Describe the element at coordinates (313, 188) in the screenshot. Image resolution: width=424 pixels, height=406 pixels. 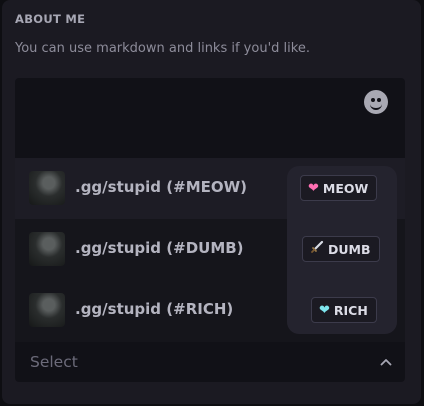
I see `pink-heart-icon: ❤` at that location.